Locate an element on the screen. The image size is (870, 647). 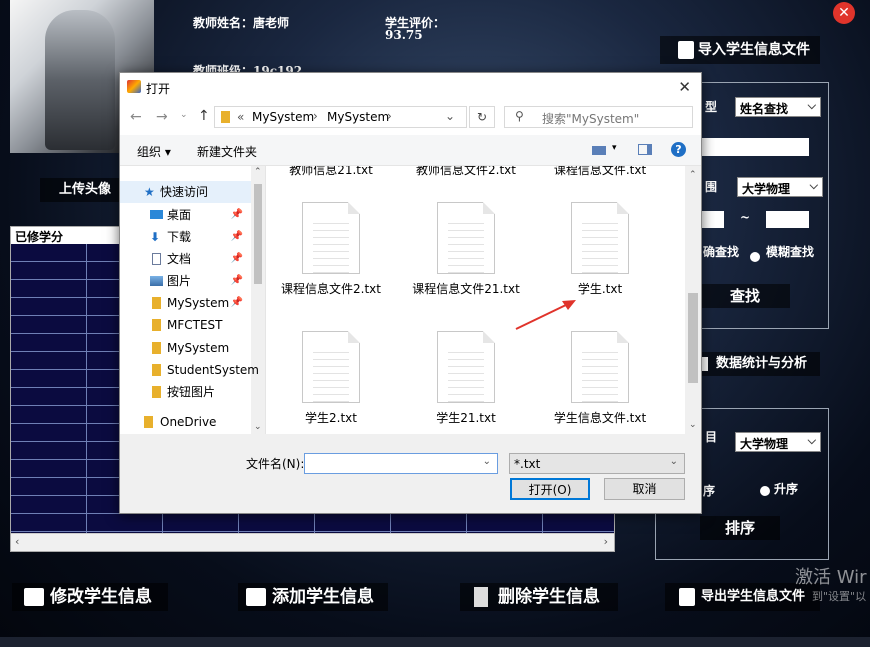
horizontal-scrollbar: ‹ › is located at coordinates (312, 542).